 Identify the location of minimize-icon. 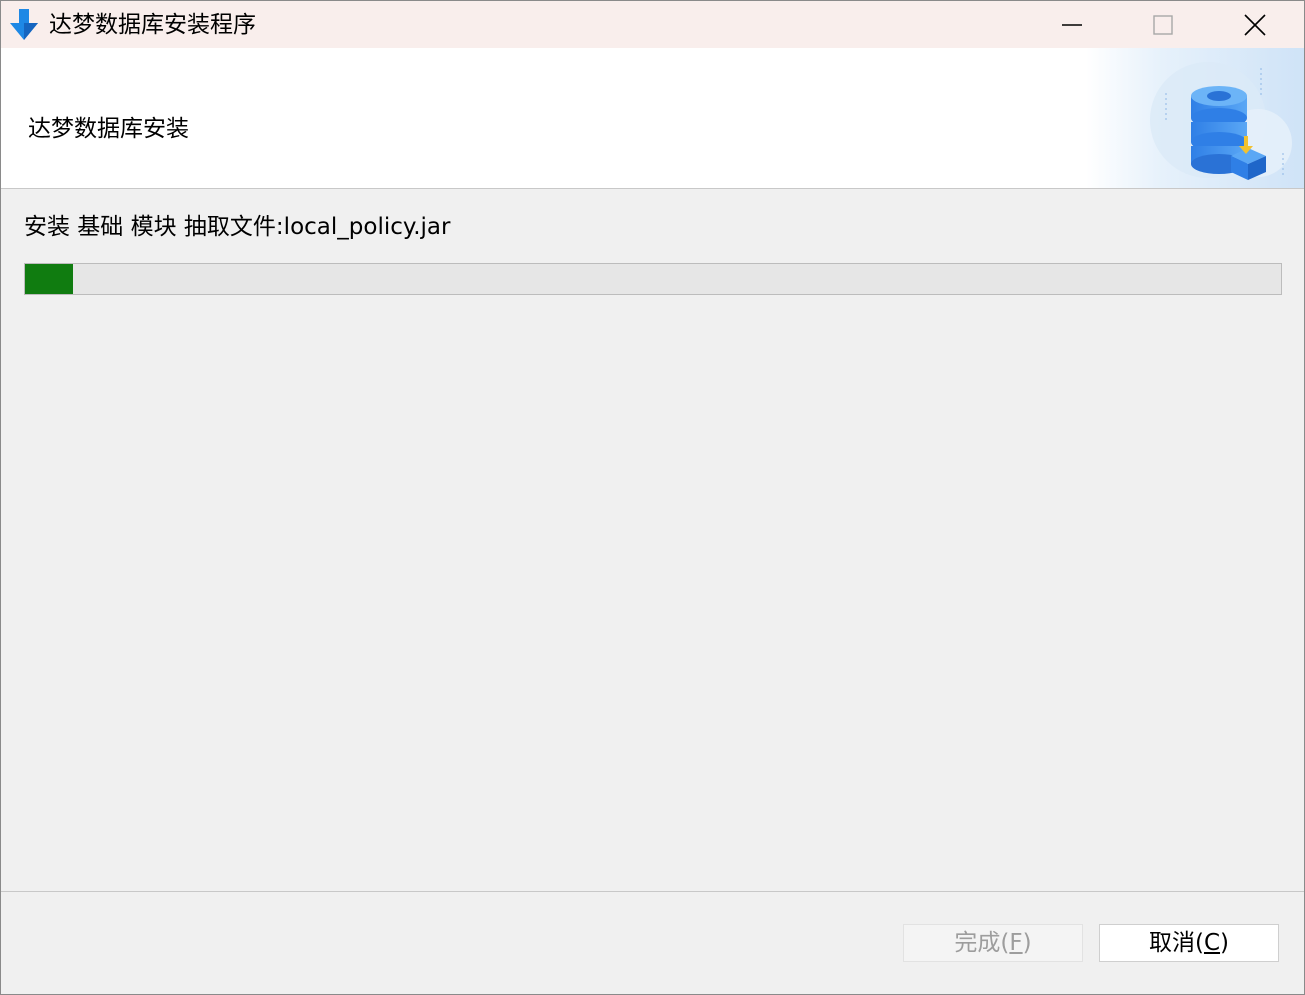
(1072, 24).